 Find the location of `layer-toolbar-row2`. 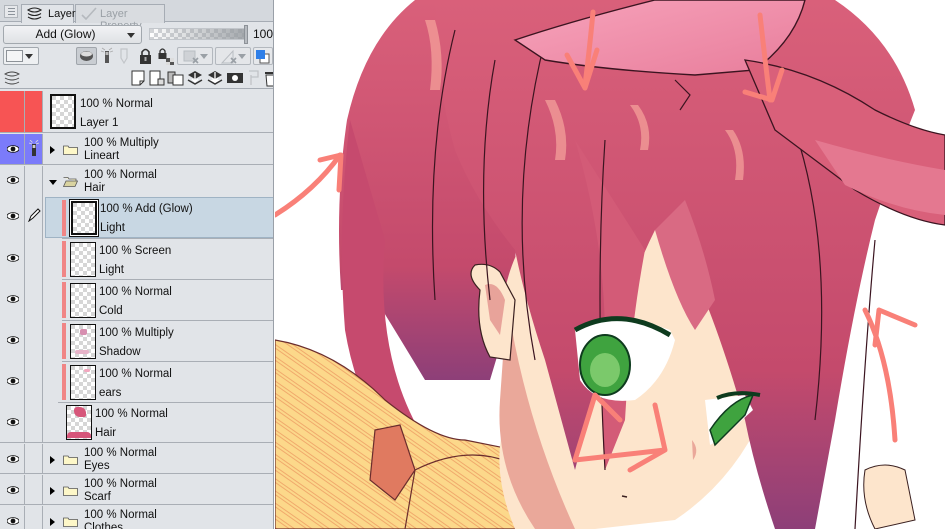

layer-toolbar-row2 is located at coordinates (137, 78).